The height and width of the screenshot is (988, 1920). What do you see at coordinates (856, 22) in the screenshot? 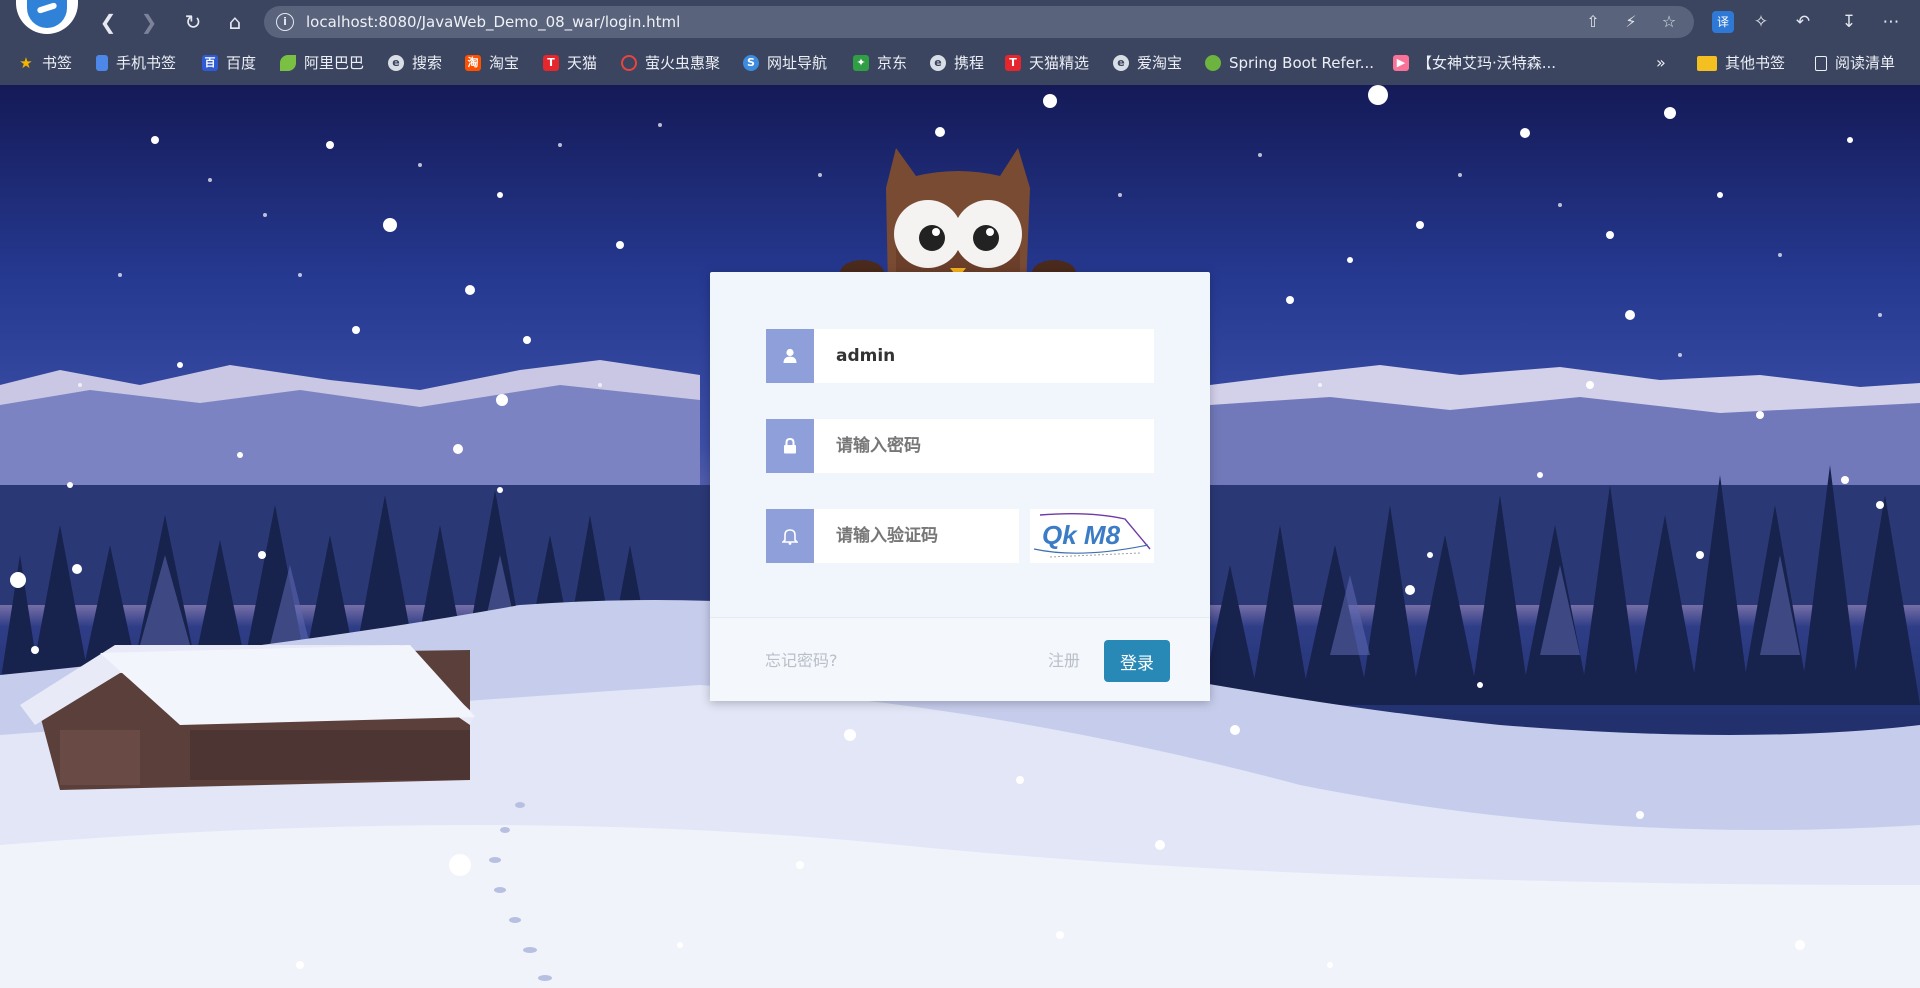
I see `url-input` at bounding box center [856, 22].